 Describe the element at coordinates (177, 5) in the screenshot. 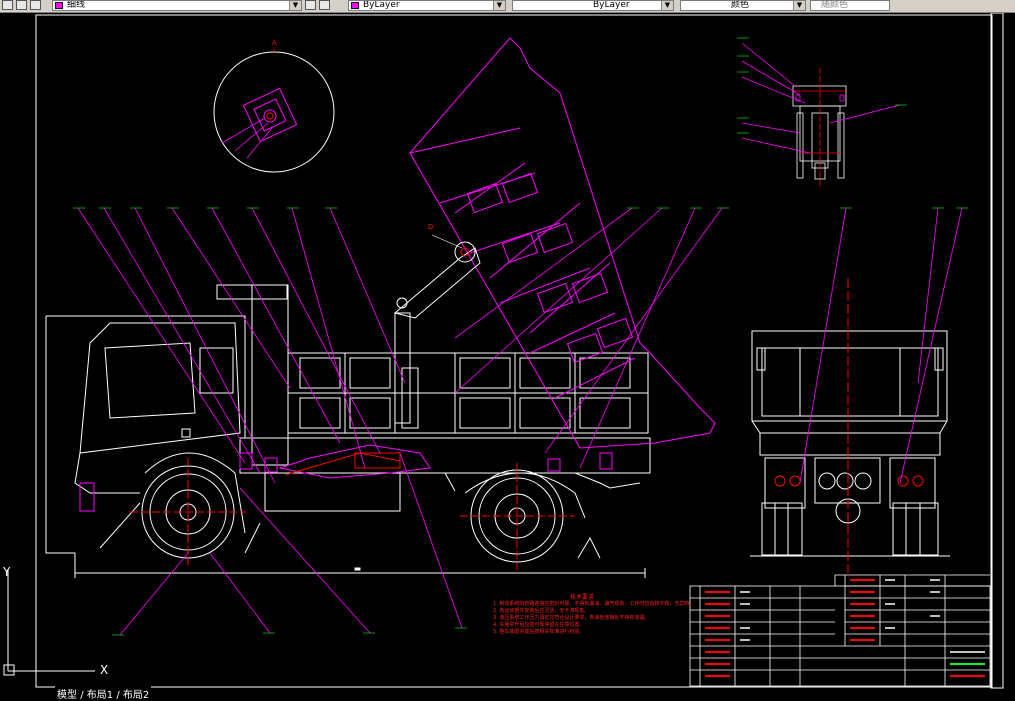

I see `layer-combo: 细线 ▼` at that location.